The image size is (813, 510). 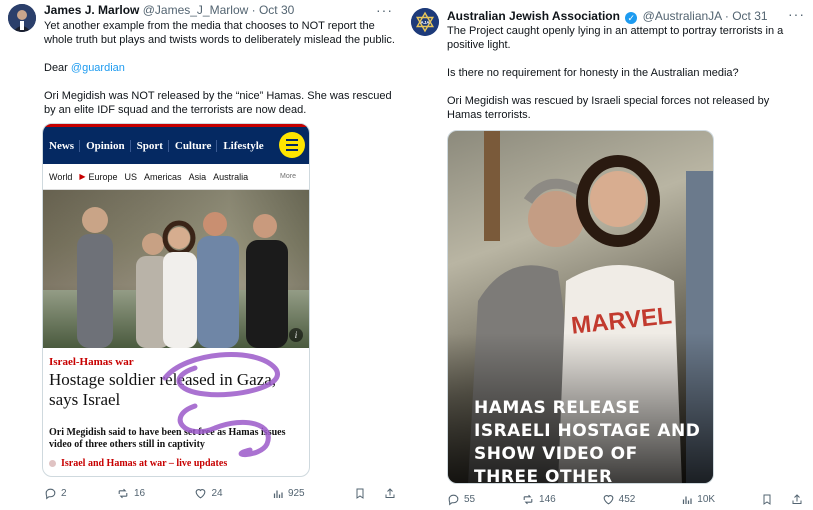 I want to click on live-updates-text: Israel and Hamas at war – live updates, so click(x=144, y=463).